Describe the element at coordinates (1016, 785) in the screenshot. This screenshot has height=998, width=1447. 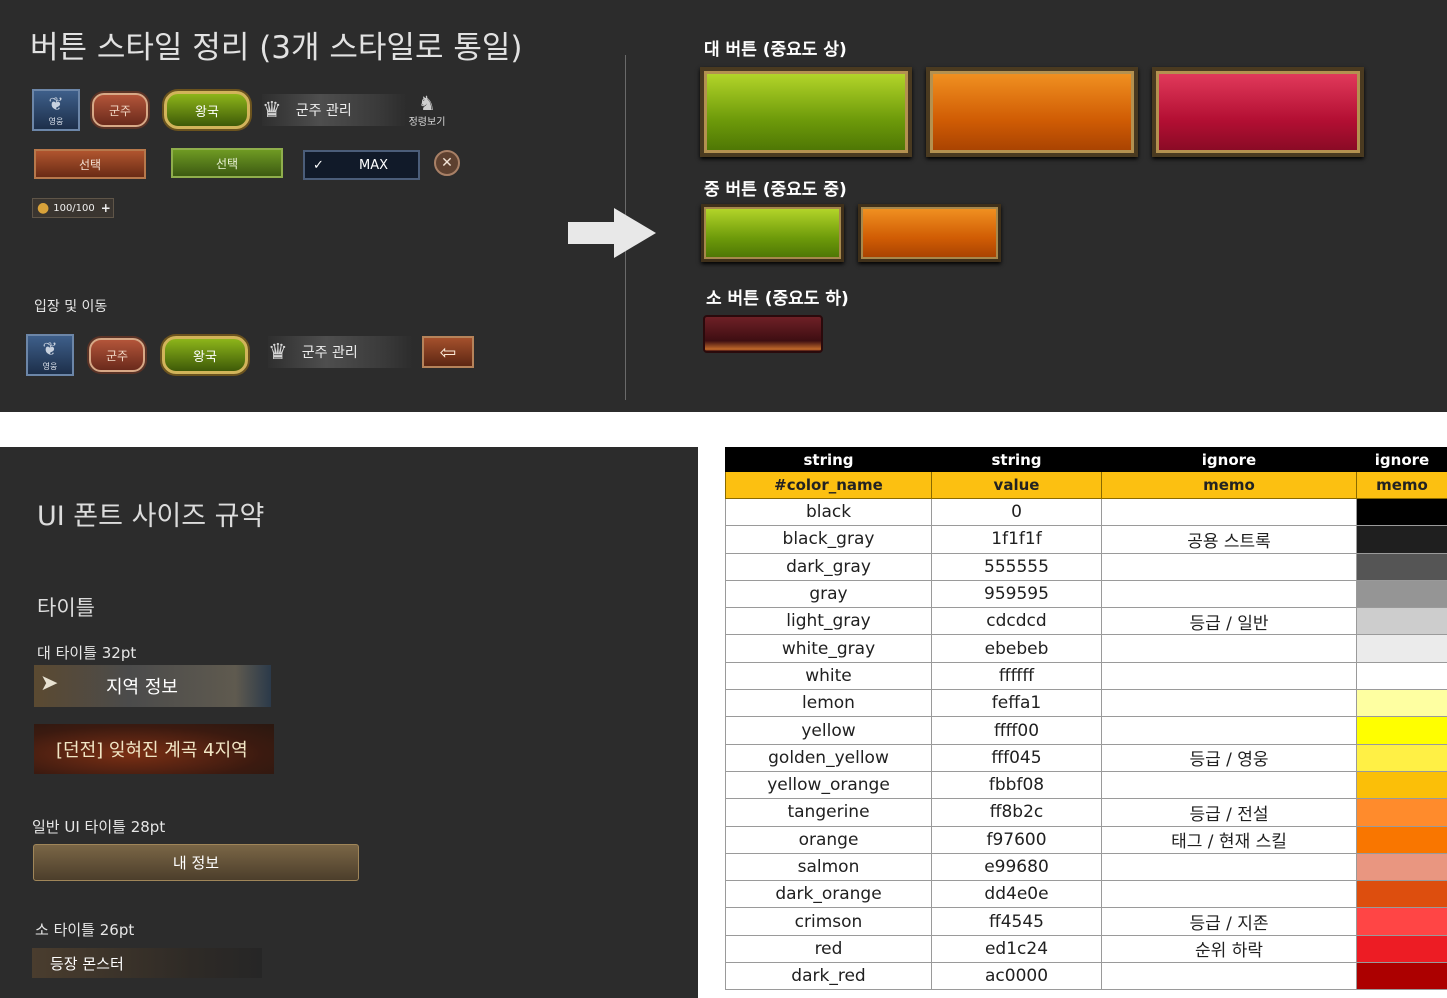
I see `table-cell-value: fbbf08` at that location.